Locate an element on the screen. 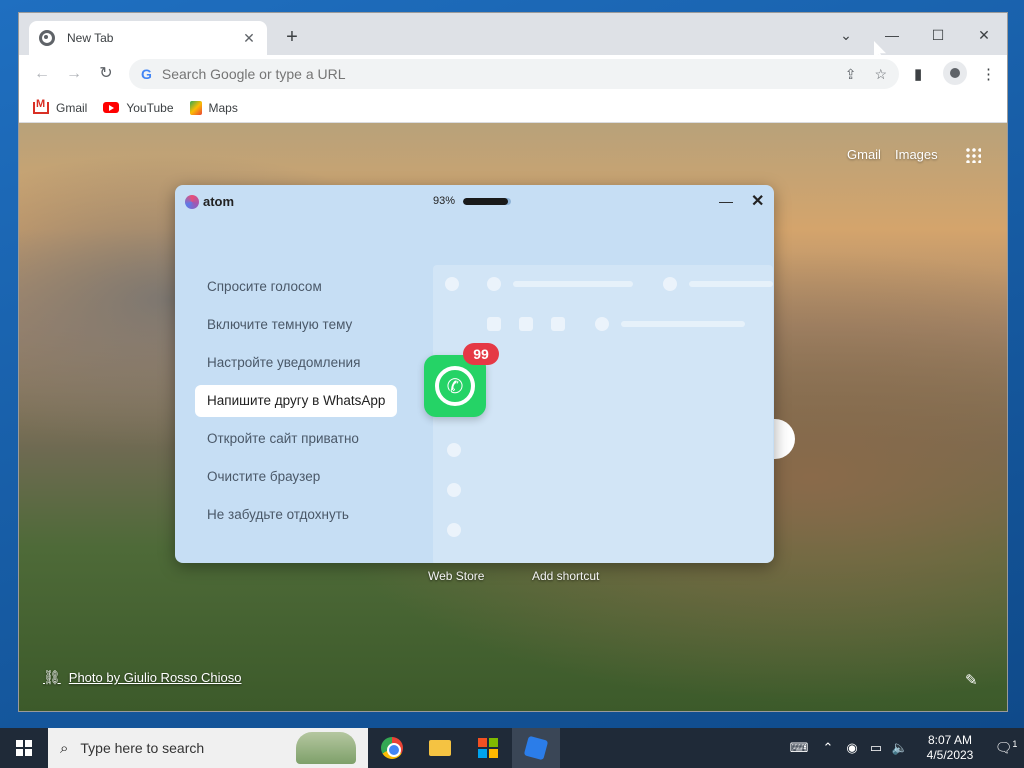 This screenshot has width=1024, height=768. photo-credit-text: Photo by Giulio Rosso Chioso is located at coordinates (155, 677).